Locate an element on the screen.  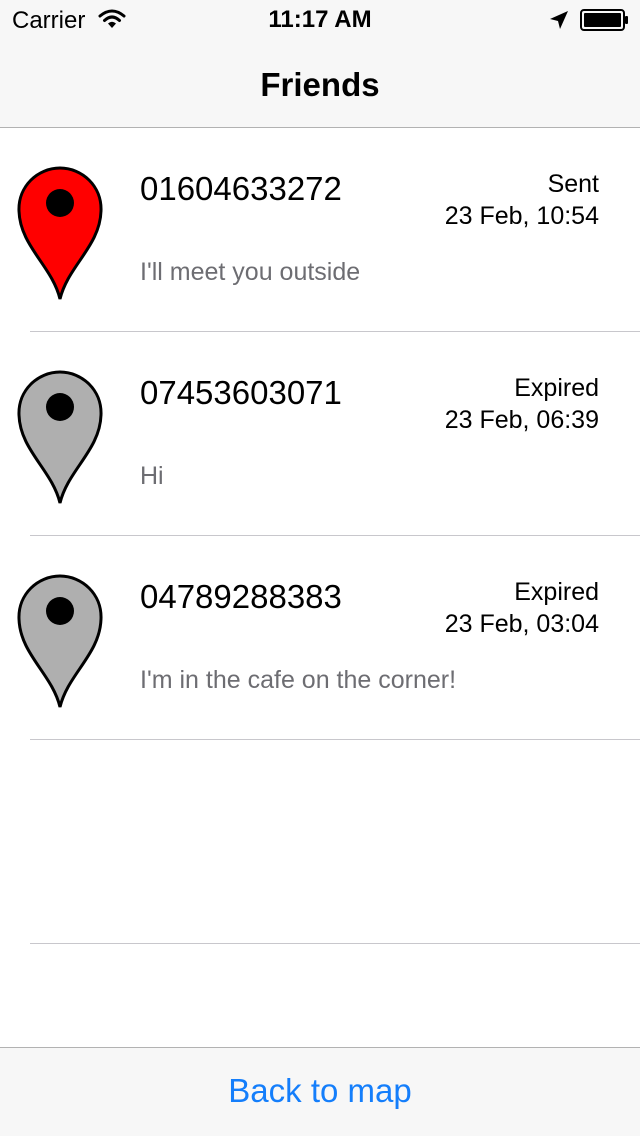
friend-message: I'll meet you outside is located at coordinates (250, 272).